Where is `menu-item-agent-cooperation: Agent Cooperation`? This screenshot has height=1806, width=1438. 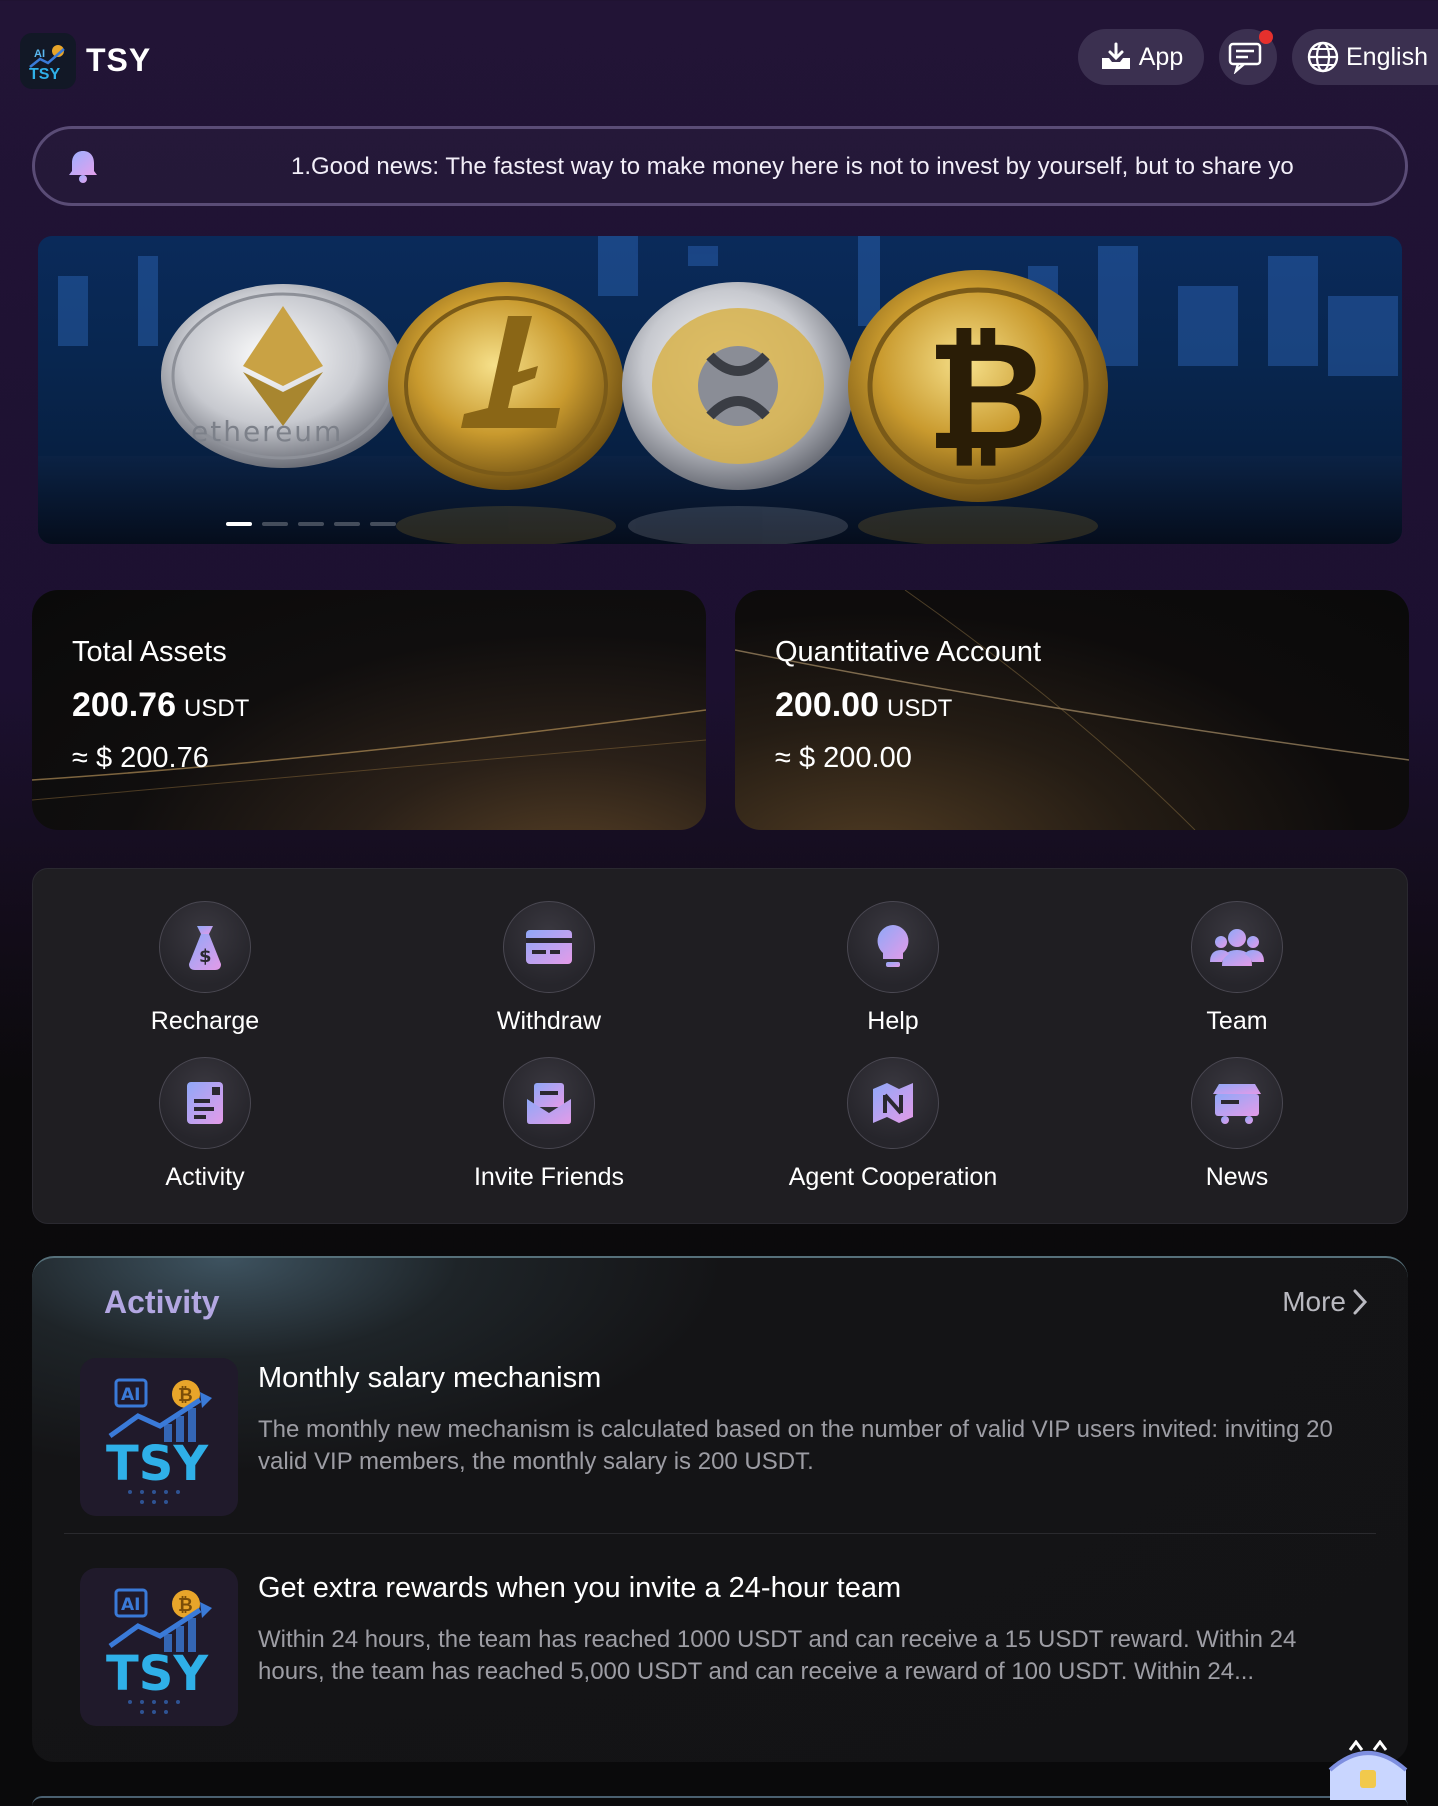
menu-item-agent-cooperation: Agent Cooperation is located at coordinates (893, 1124).